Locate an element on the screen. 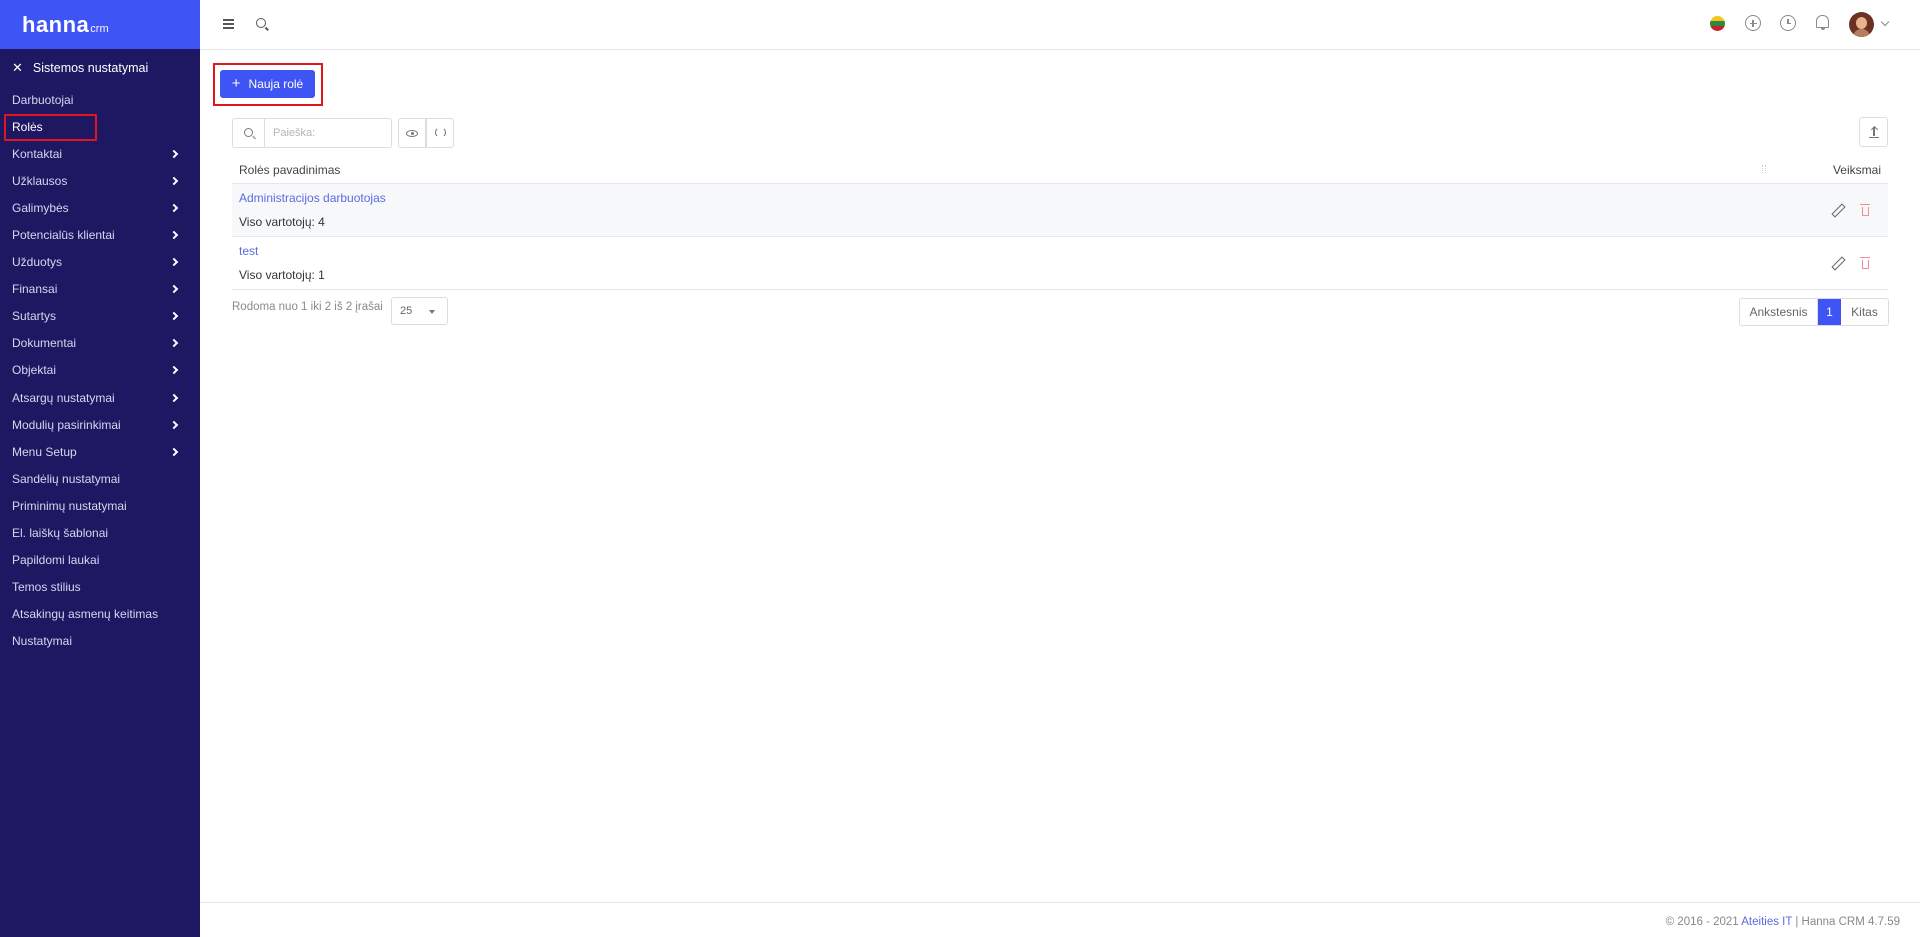  per-page-select: 25 is located at coordinates (419, 311).